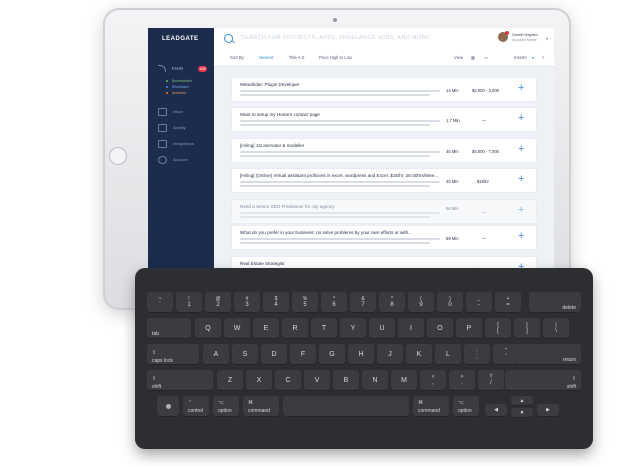 Image resolution: width=620 pixels, height=466 pixels. Describe the element at coordinates (176, 144) in the screenshot. I see `sidebar-item-integrations: Integrations` at that location.